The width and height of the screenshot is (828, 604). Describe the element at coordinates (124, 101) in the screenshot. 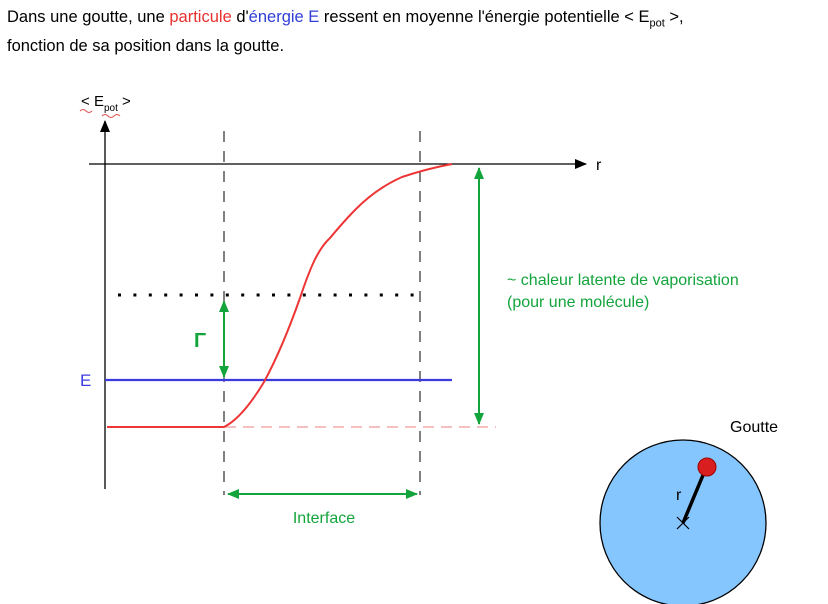

I see `y-axis-label-close: >` at that location.